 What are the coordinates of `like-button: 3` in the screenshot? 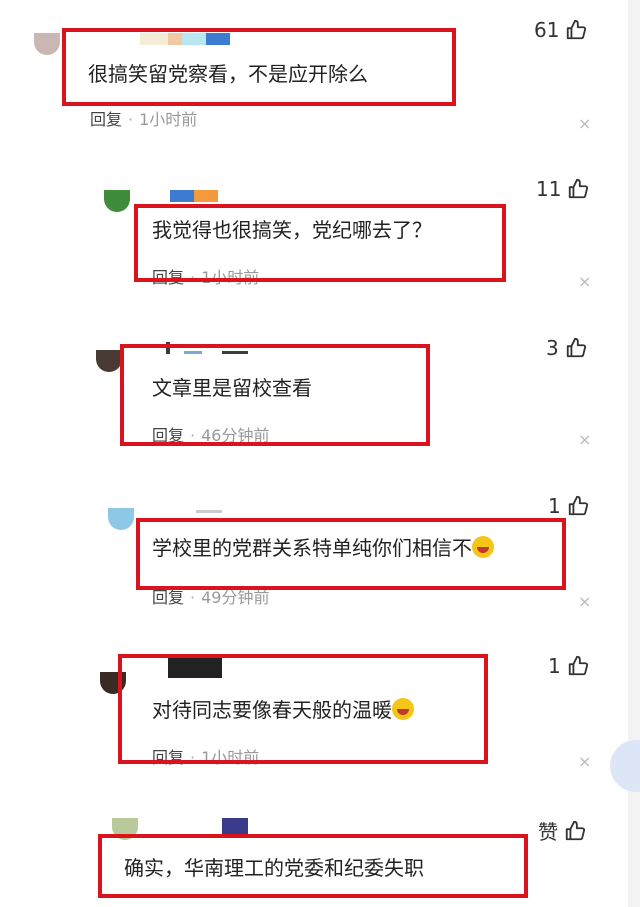 It's located at (566, 348).